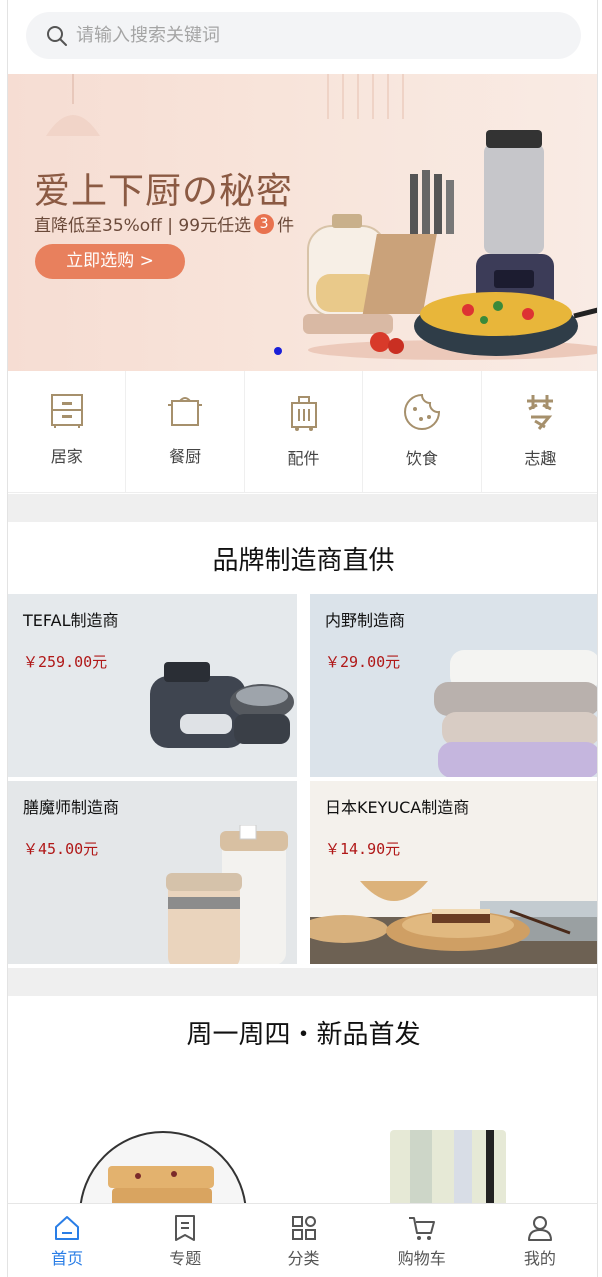 The image size is (602, 1277). I want to click on brand-name: 日本KEYUCA制造商, so click(397, 807).